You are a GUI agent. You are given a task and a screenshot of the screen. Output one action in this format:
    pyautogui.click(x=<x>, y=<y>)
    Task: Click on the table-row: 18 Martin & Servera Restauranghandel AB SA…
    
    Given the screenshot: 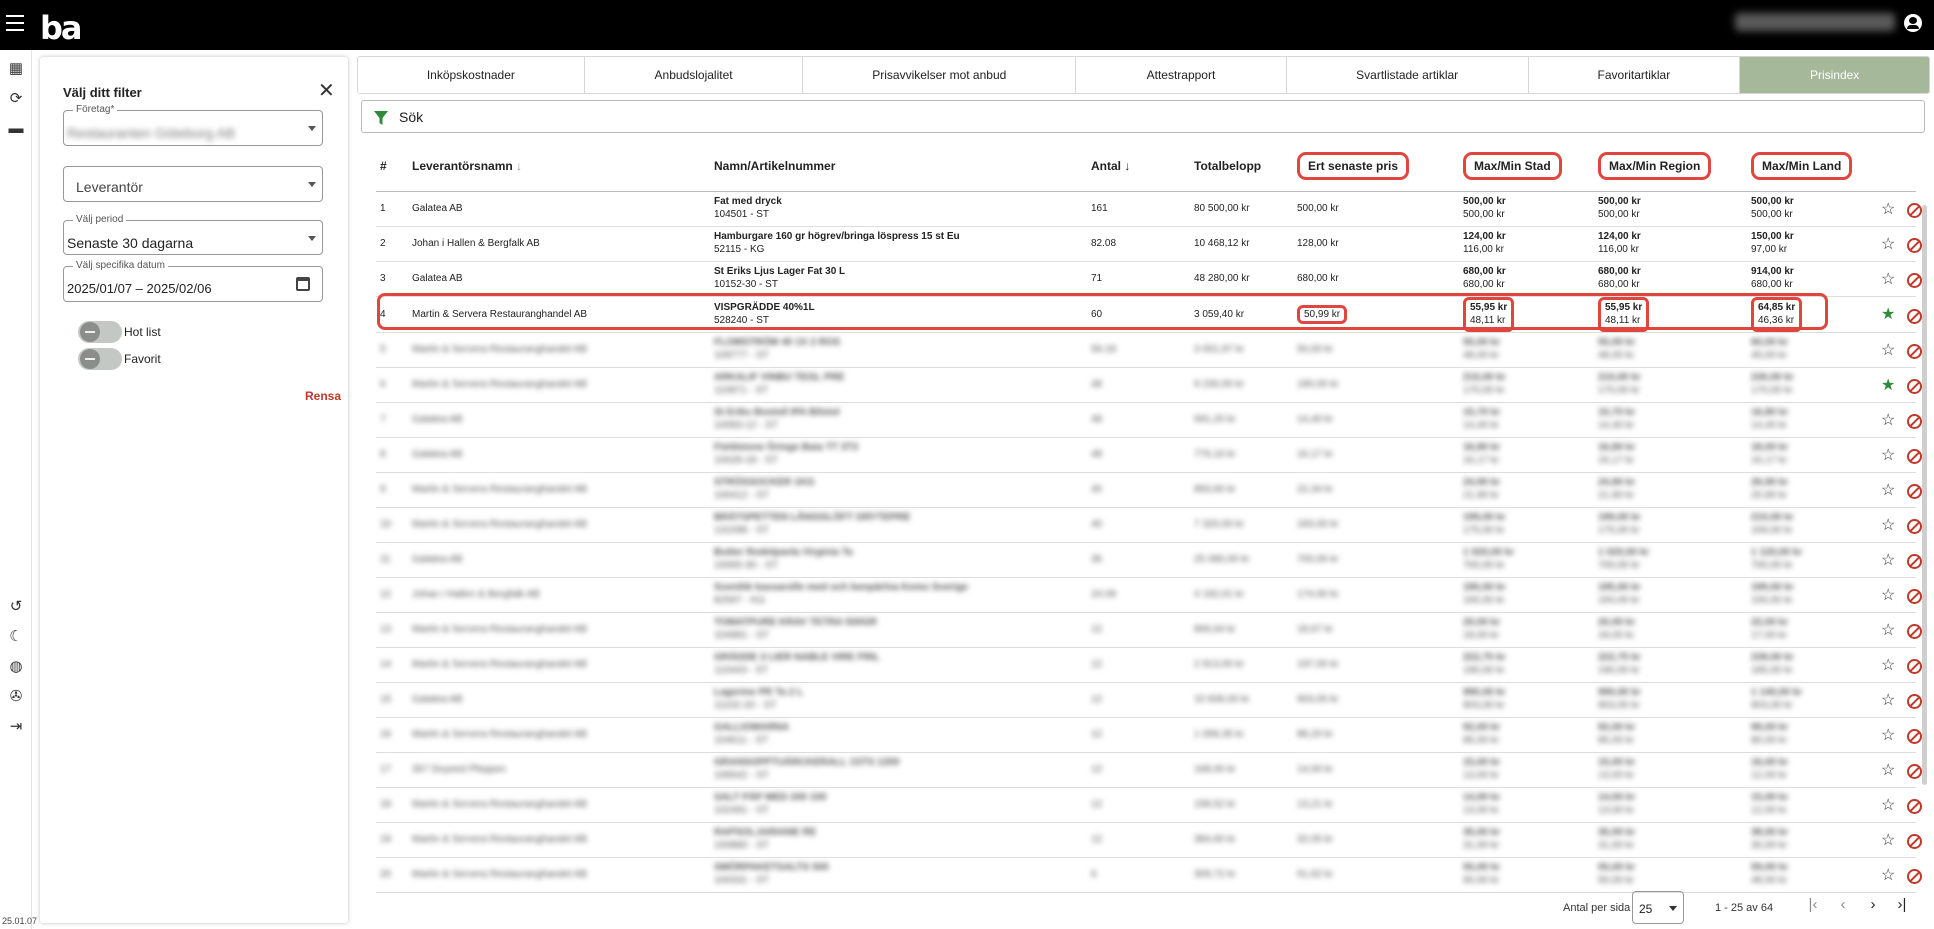 What is the action you would take?
    pyautogui.click(x=1149, y=805)
    